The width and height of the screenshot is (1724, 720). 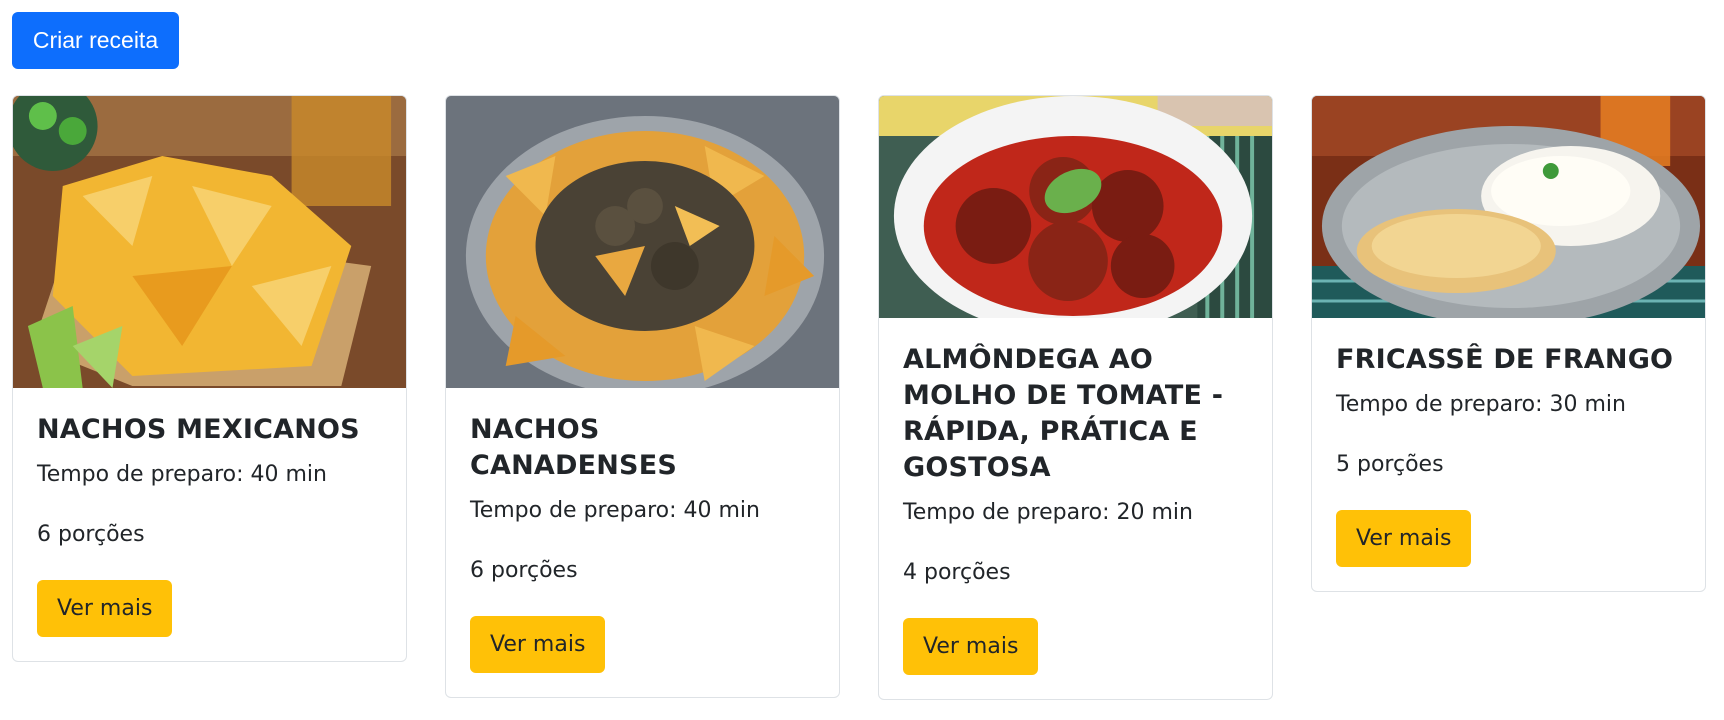 I want to click on nachos-cheese-image, so click(x=209, y=242).